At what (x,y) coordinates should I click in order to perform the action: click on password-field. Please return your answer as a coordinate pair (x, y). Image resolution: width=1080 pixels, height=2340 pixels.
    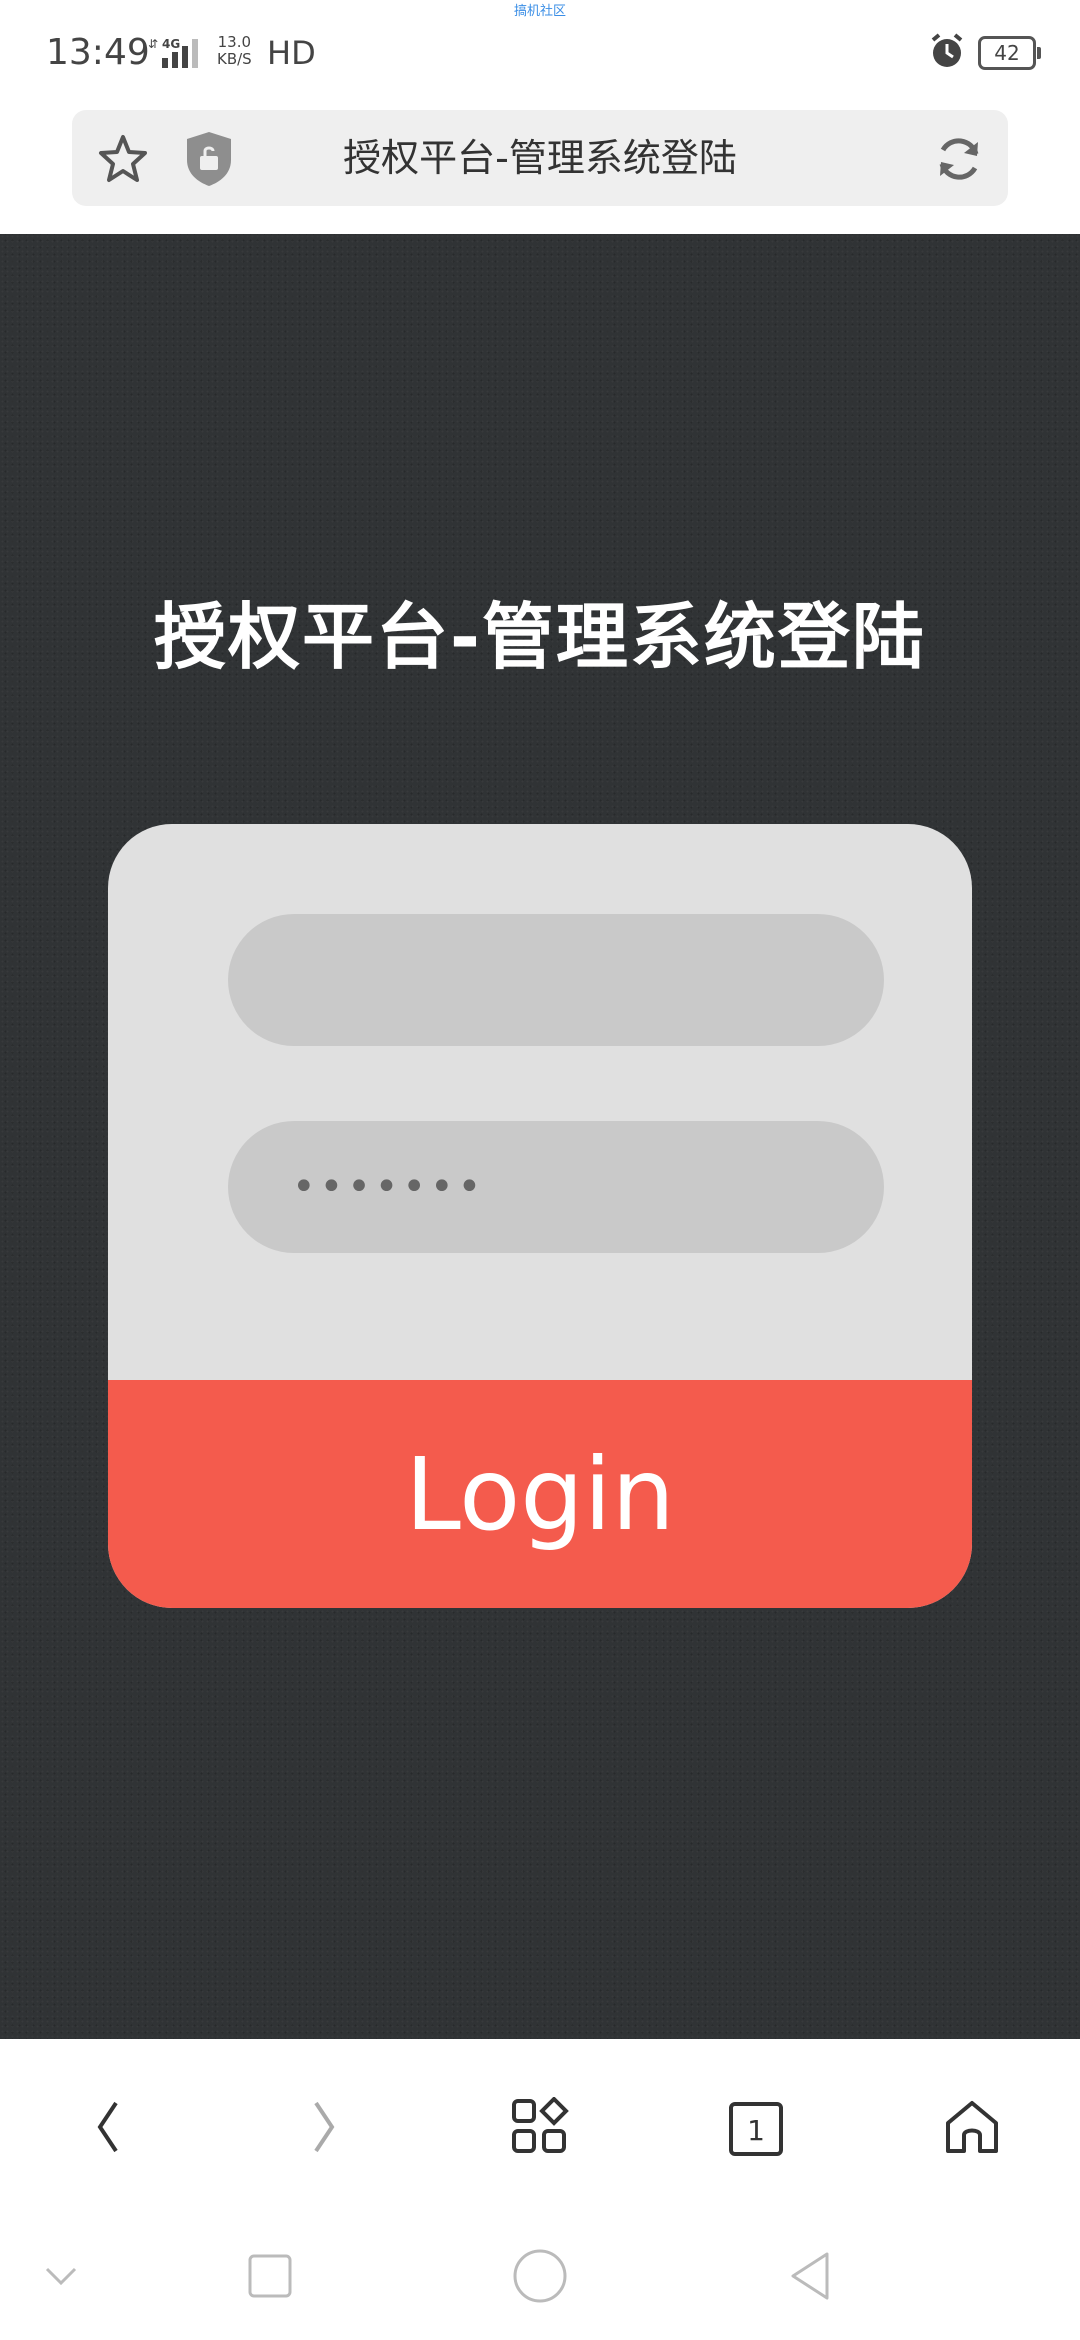
    Looking at the image, I should click on (556, 1187).